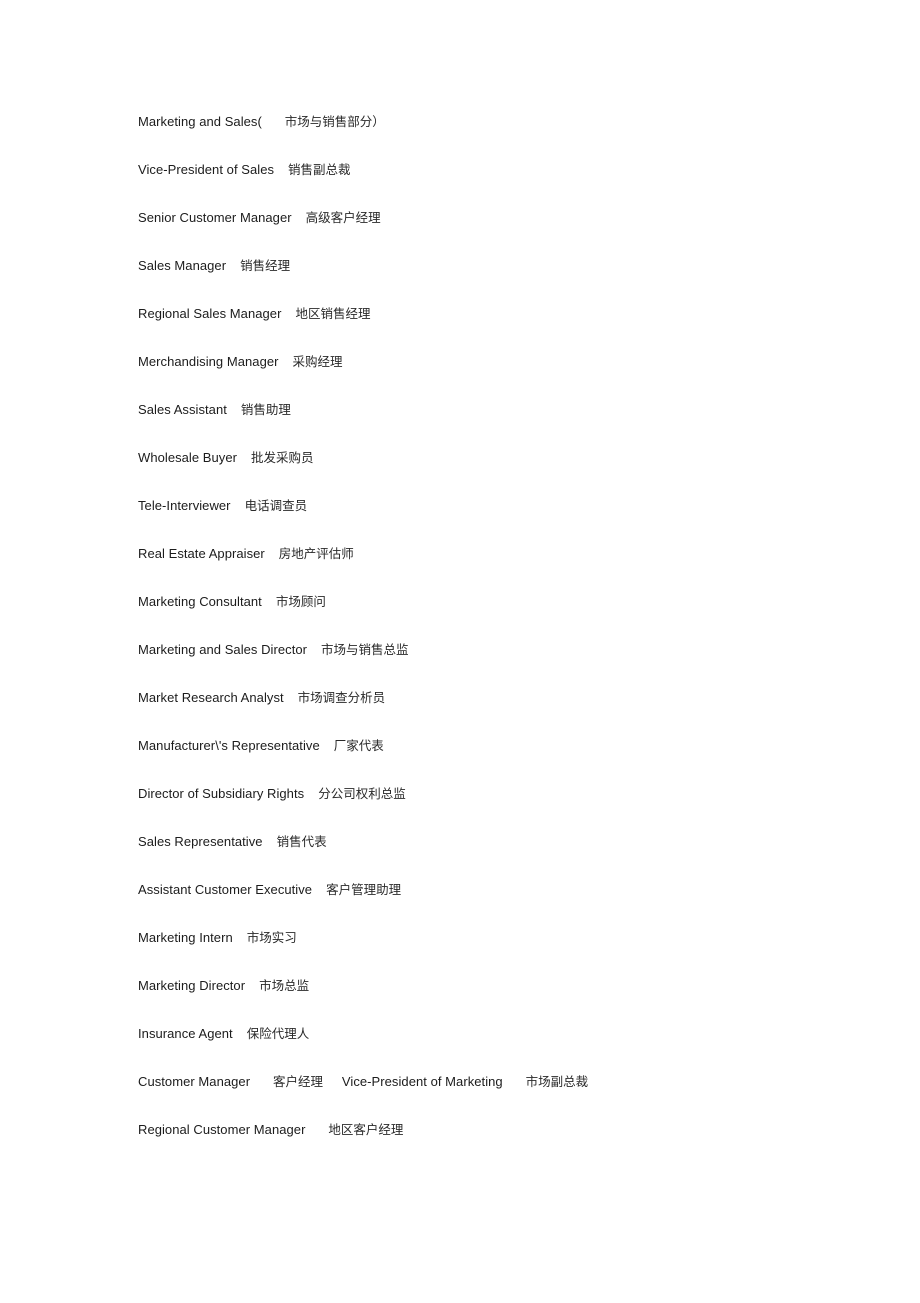 Image resolution: width=920 pixels, height=1303 pixels. Describe the element at coordinates (508, 280) in the screenshot. I see `glossary-entry: Sales Manager 销售经理` at that location.